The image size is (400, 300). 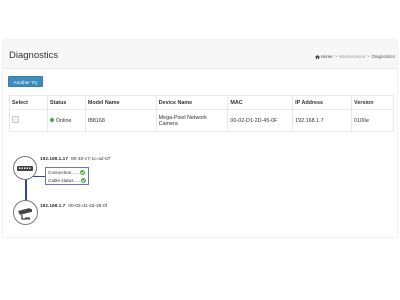 What do you see at coordinates (192, 120) in the screenshot?
I see `cell-device-name: Mega-Pixel Network Camera` at bounding box center [192, 120].